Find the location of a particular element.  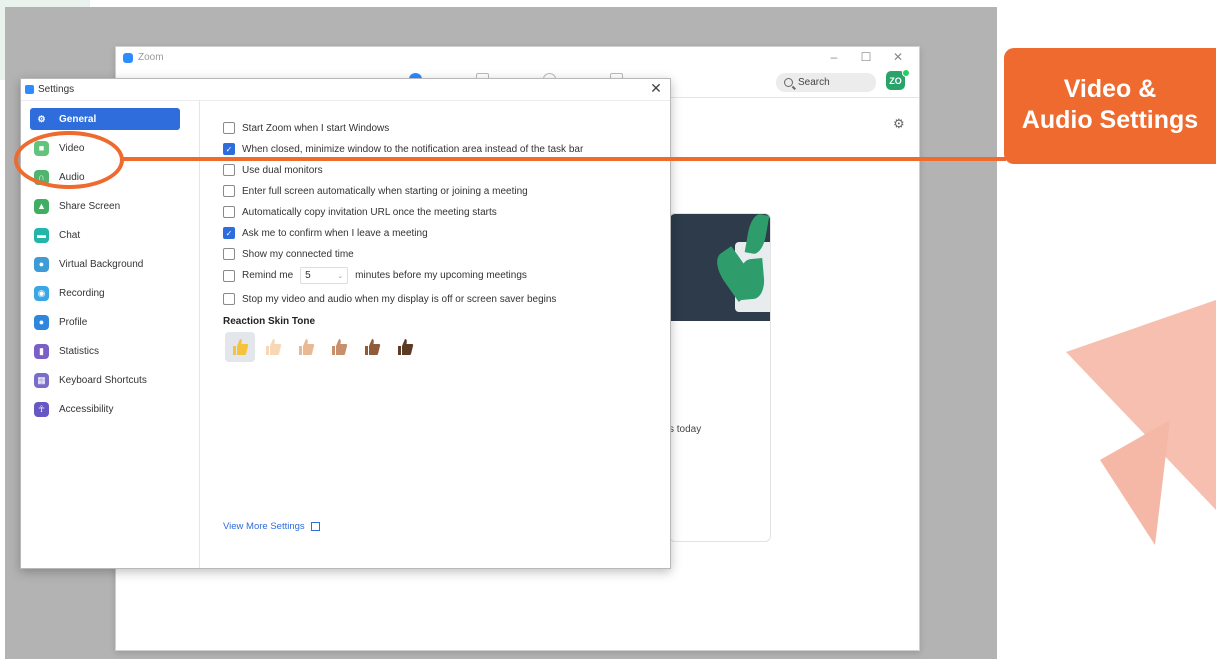

external-link-icon is located at coordinates (315, 526).